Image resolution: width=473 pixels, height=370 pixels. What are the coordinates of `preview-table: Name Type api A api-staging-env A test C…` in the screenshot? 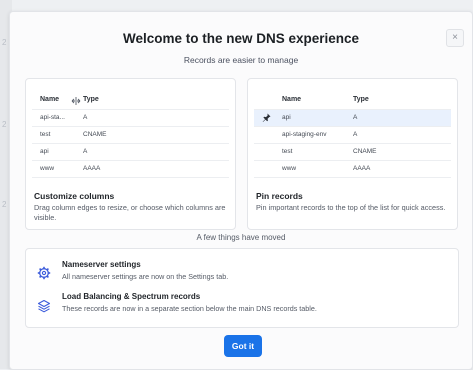 It's located at (352, 133).